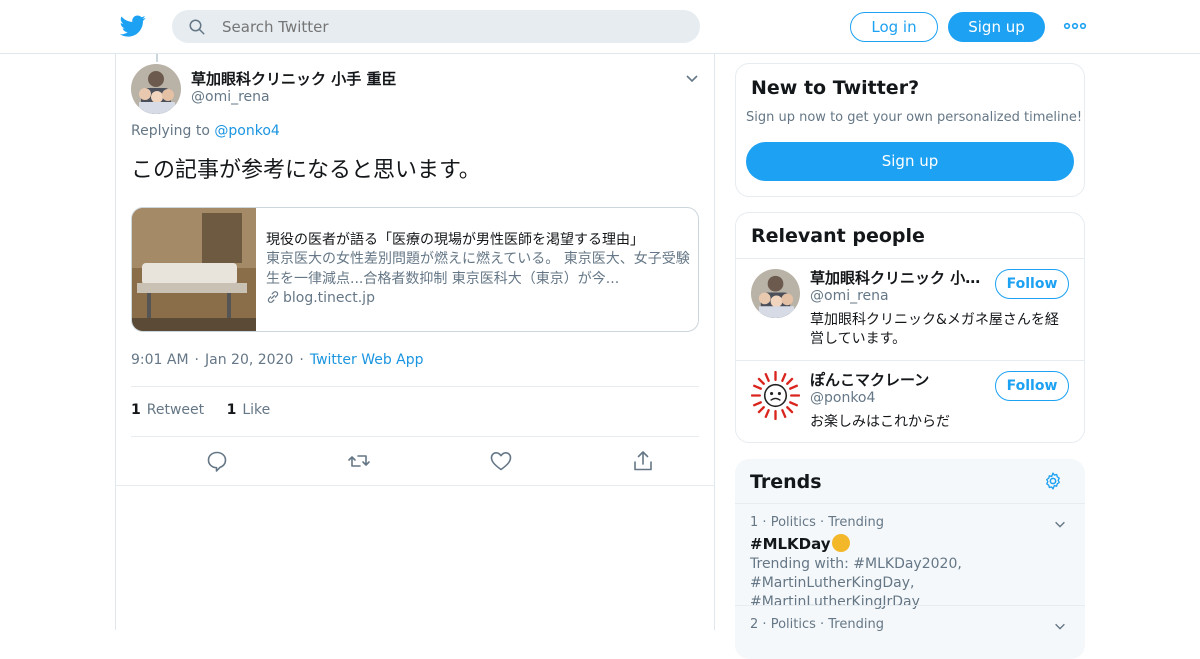  What do you see at coordinates (910, 543) in the screenshot?
I see `trend-name: #MLKDay` at bounding box center [910, 543].